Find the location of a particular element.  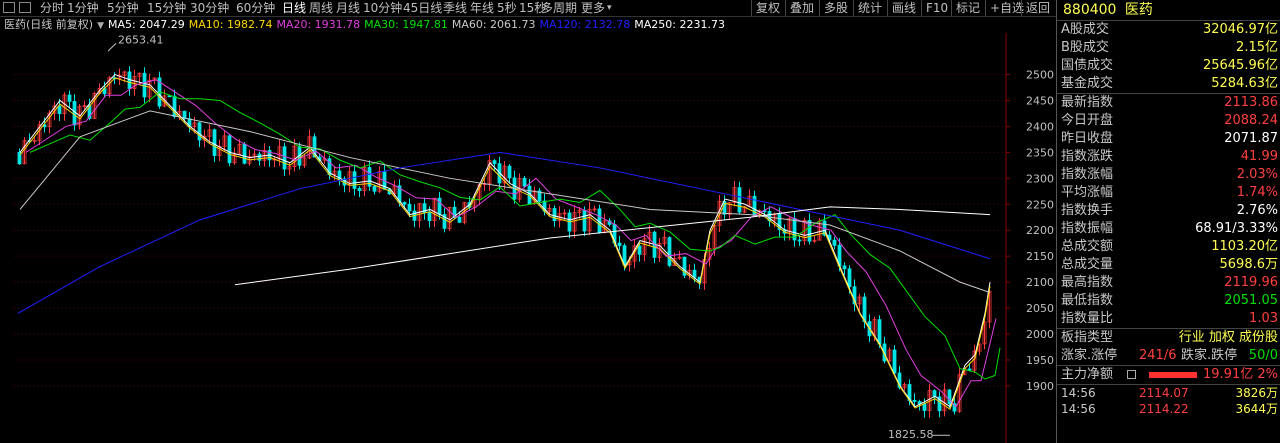

chart-icon is located at coordinates (1131, 374).